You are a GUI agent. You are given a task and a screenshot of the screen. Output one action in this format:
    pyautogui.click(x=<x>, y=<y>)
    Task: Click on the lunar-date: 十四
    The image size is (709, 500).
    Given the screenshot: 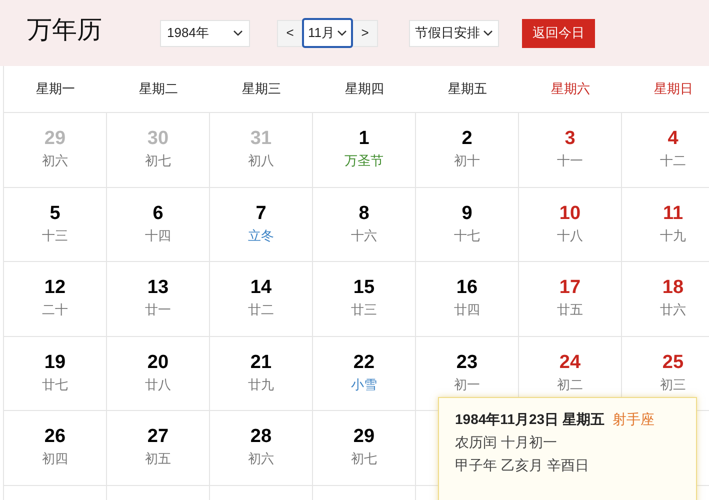 What is the action you would take?
    pyautogui.click(x=158, y=235)
    